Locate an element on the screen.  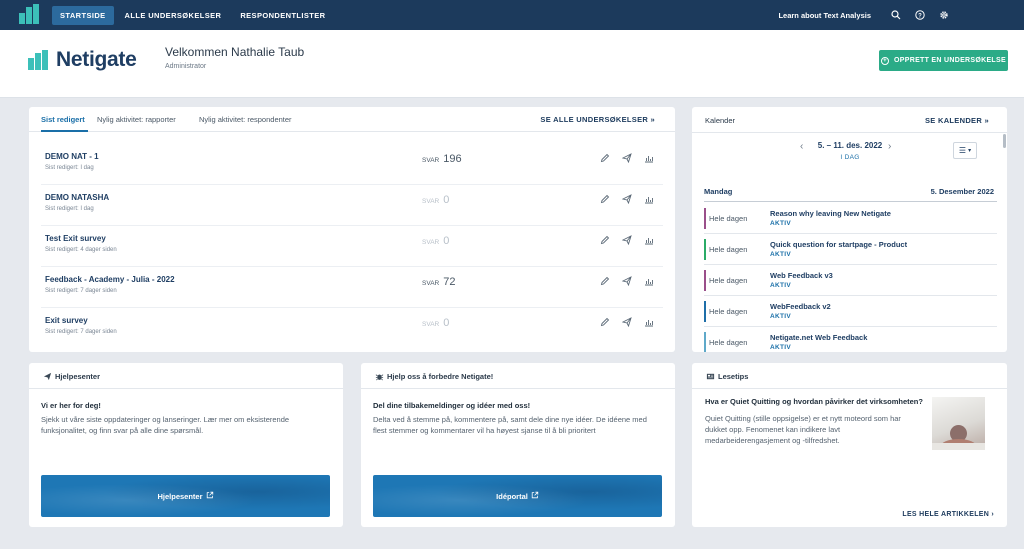
survey-name: Exit survey is located at coordinates (66, 320).